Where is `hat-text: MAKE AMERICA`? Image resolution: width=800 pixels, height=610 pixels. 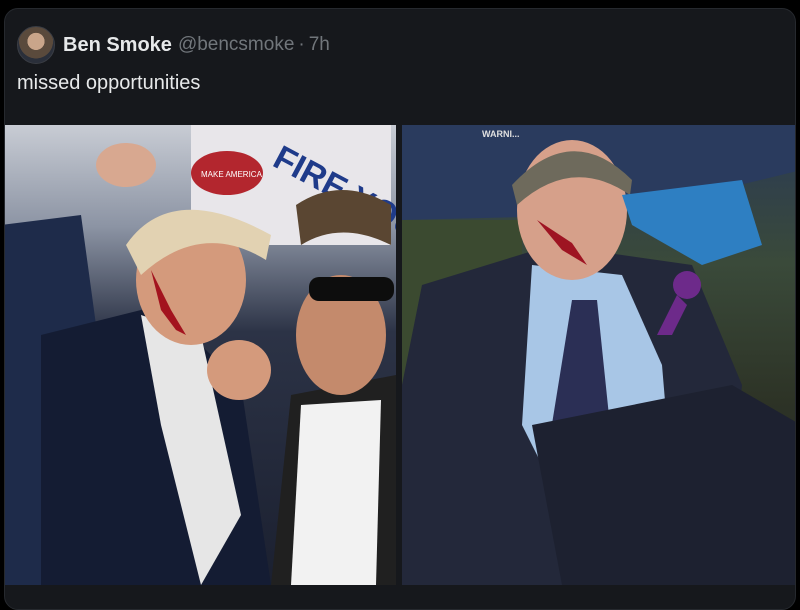 hat-text: MAKE AMERICA is located at coordinates (232, 174).